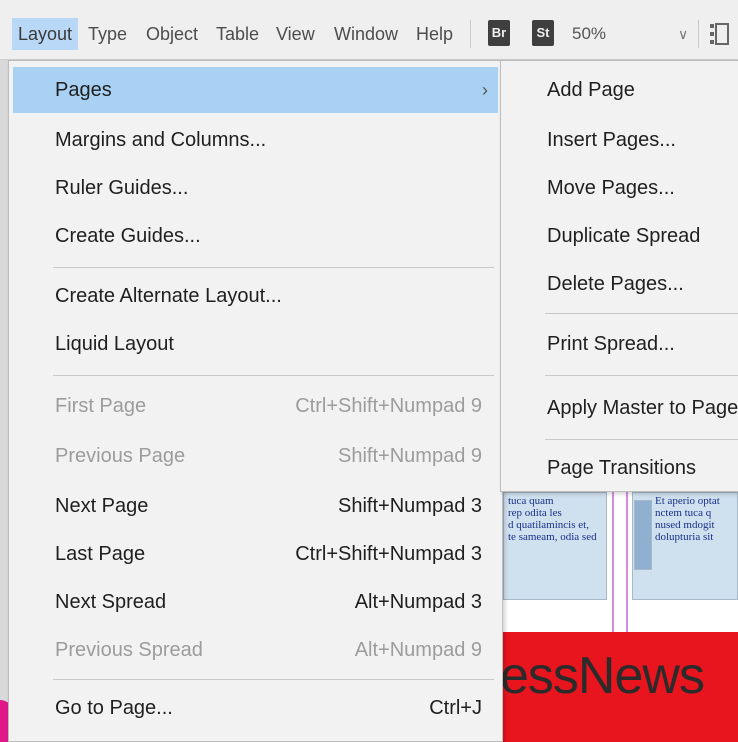 This screenshot has width=738, height=742. I want to click on menu-item-label: Last Page, so click(100, 554).